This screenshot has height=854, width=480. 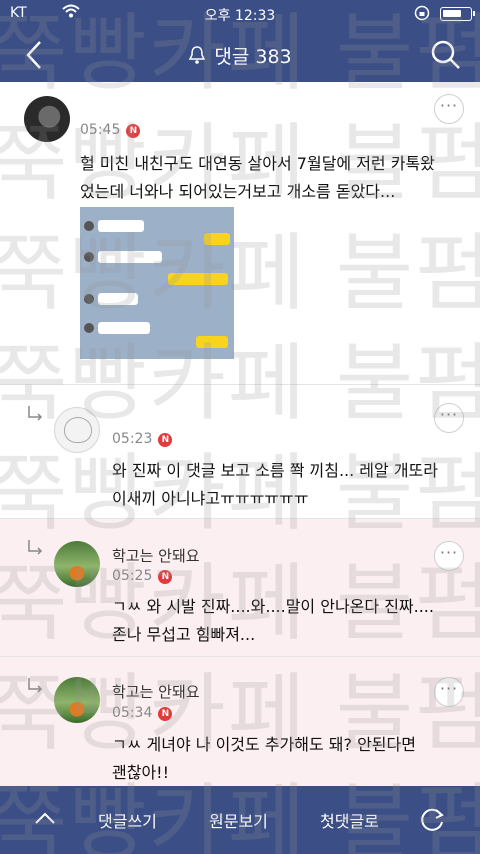 I want to click on comment-time: 05:23, so click(x=132, y=439).